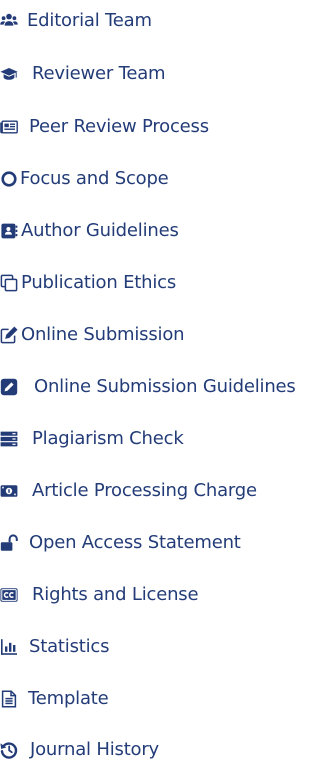 The width and height of the screenshot is (320, 765). What do you see at coordinates (108, 438) in the screenshot?
I see `menu-item-label: Plagiarism Check` at bounding box center [108, 438].